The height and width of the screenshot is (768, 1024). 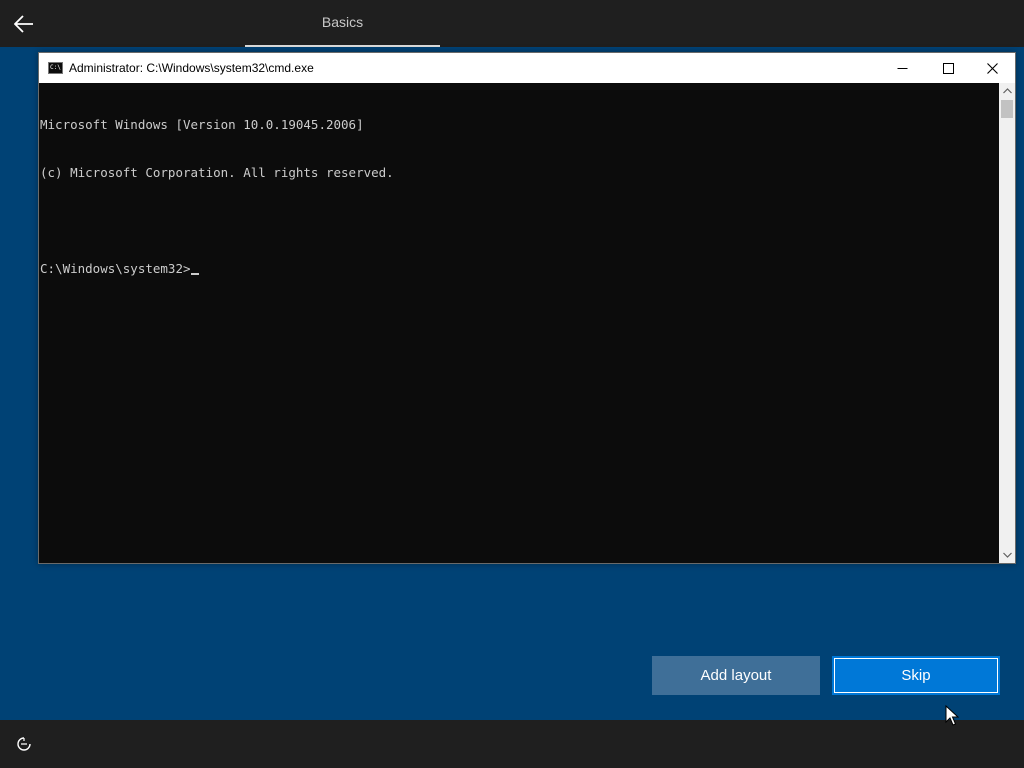 I want to click on tab-basics: Basics, so click(x=342, y=23).